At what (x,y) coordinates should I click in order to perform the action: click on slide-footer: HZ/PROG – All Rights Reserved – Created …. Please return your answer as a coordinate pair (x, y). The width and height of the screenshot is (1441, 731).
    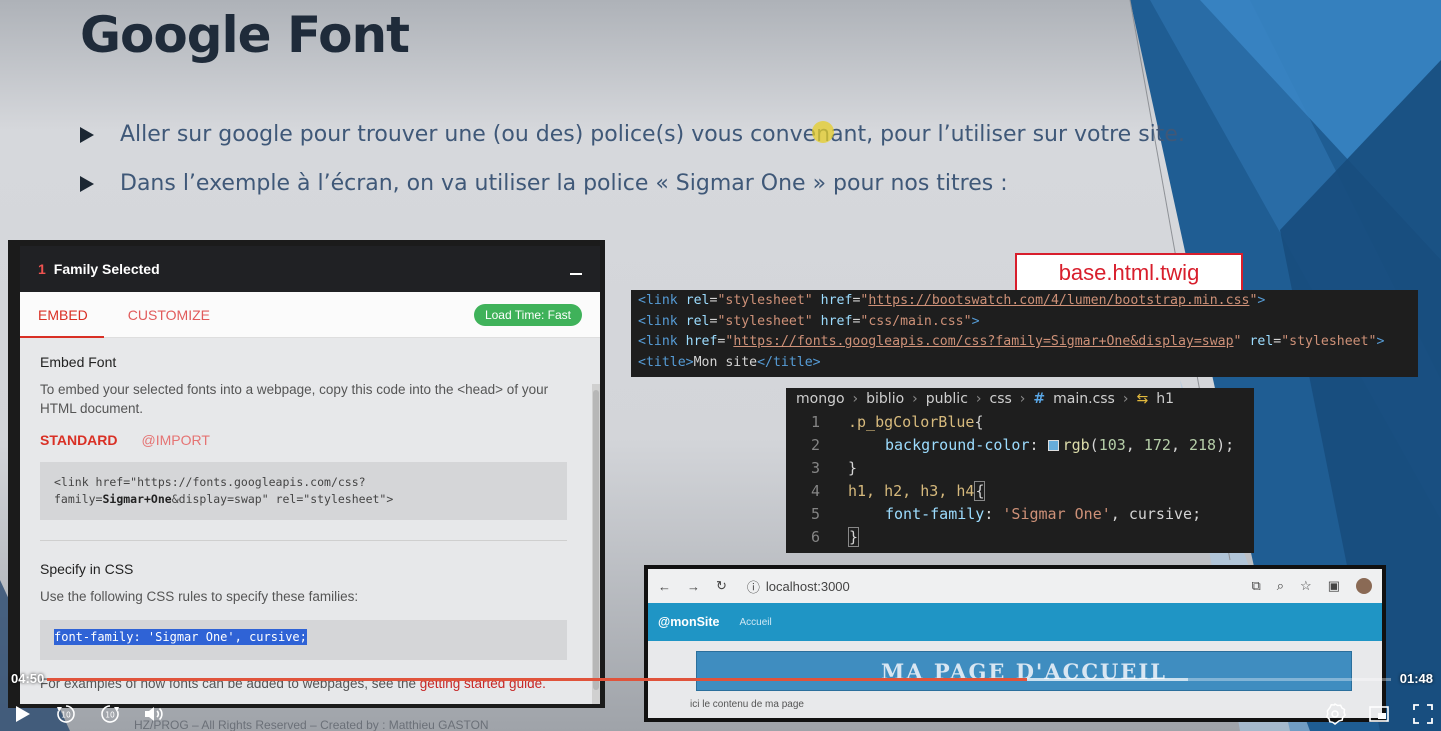
    Looking at the image, I should click on (311, 724).